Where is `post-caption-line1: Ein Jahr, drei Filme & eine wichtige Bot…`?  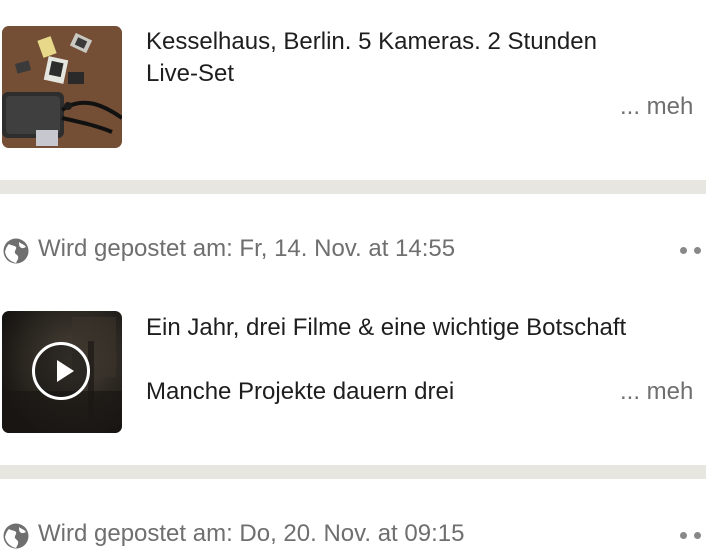
post-caption-line1: Ein Jahr, drei Filme & eine wichtige Bot… is located at coordinates (386, 327).